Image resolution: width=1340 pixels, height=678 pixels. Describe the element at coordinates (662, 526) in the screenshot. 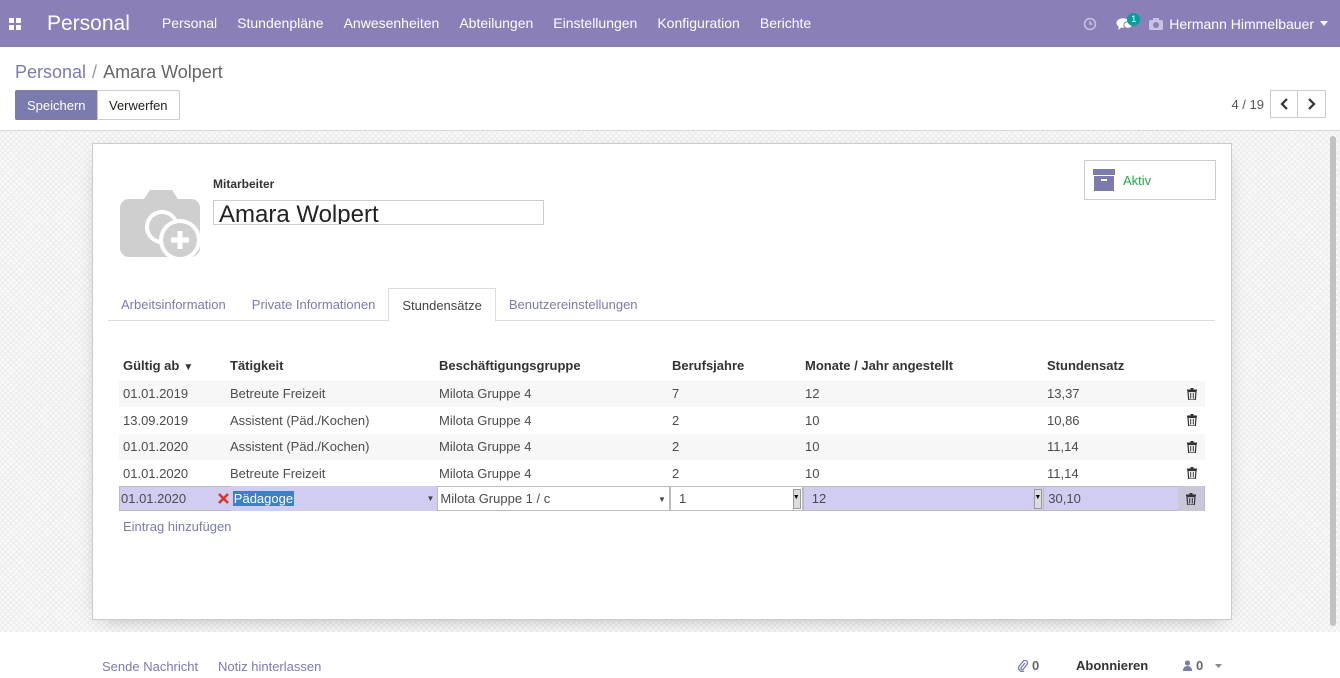

I see `add-line-link: Eintrag hinzufügen` at that location.